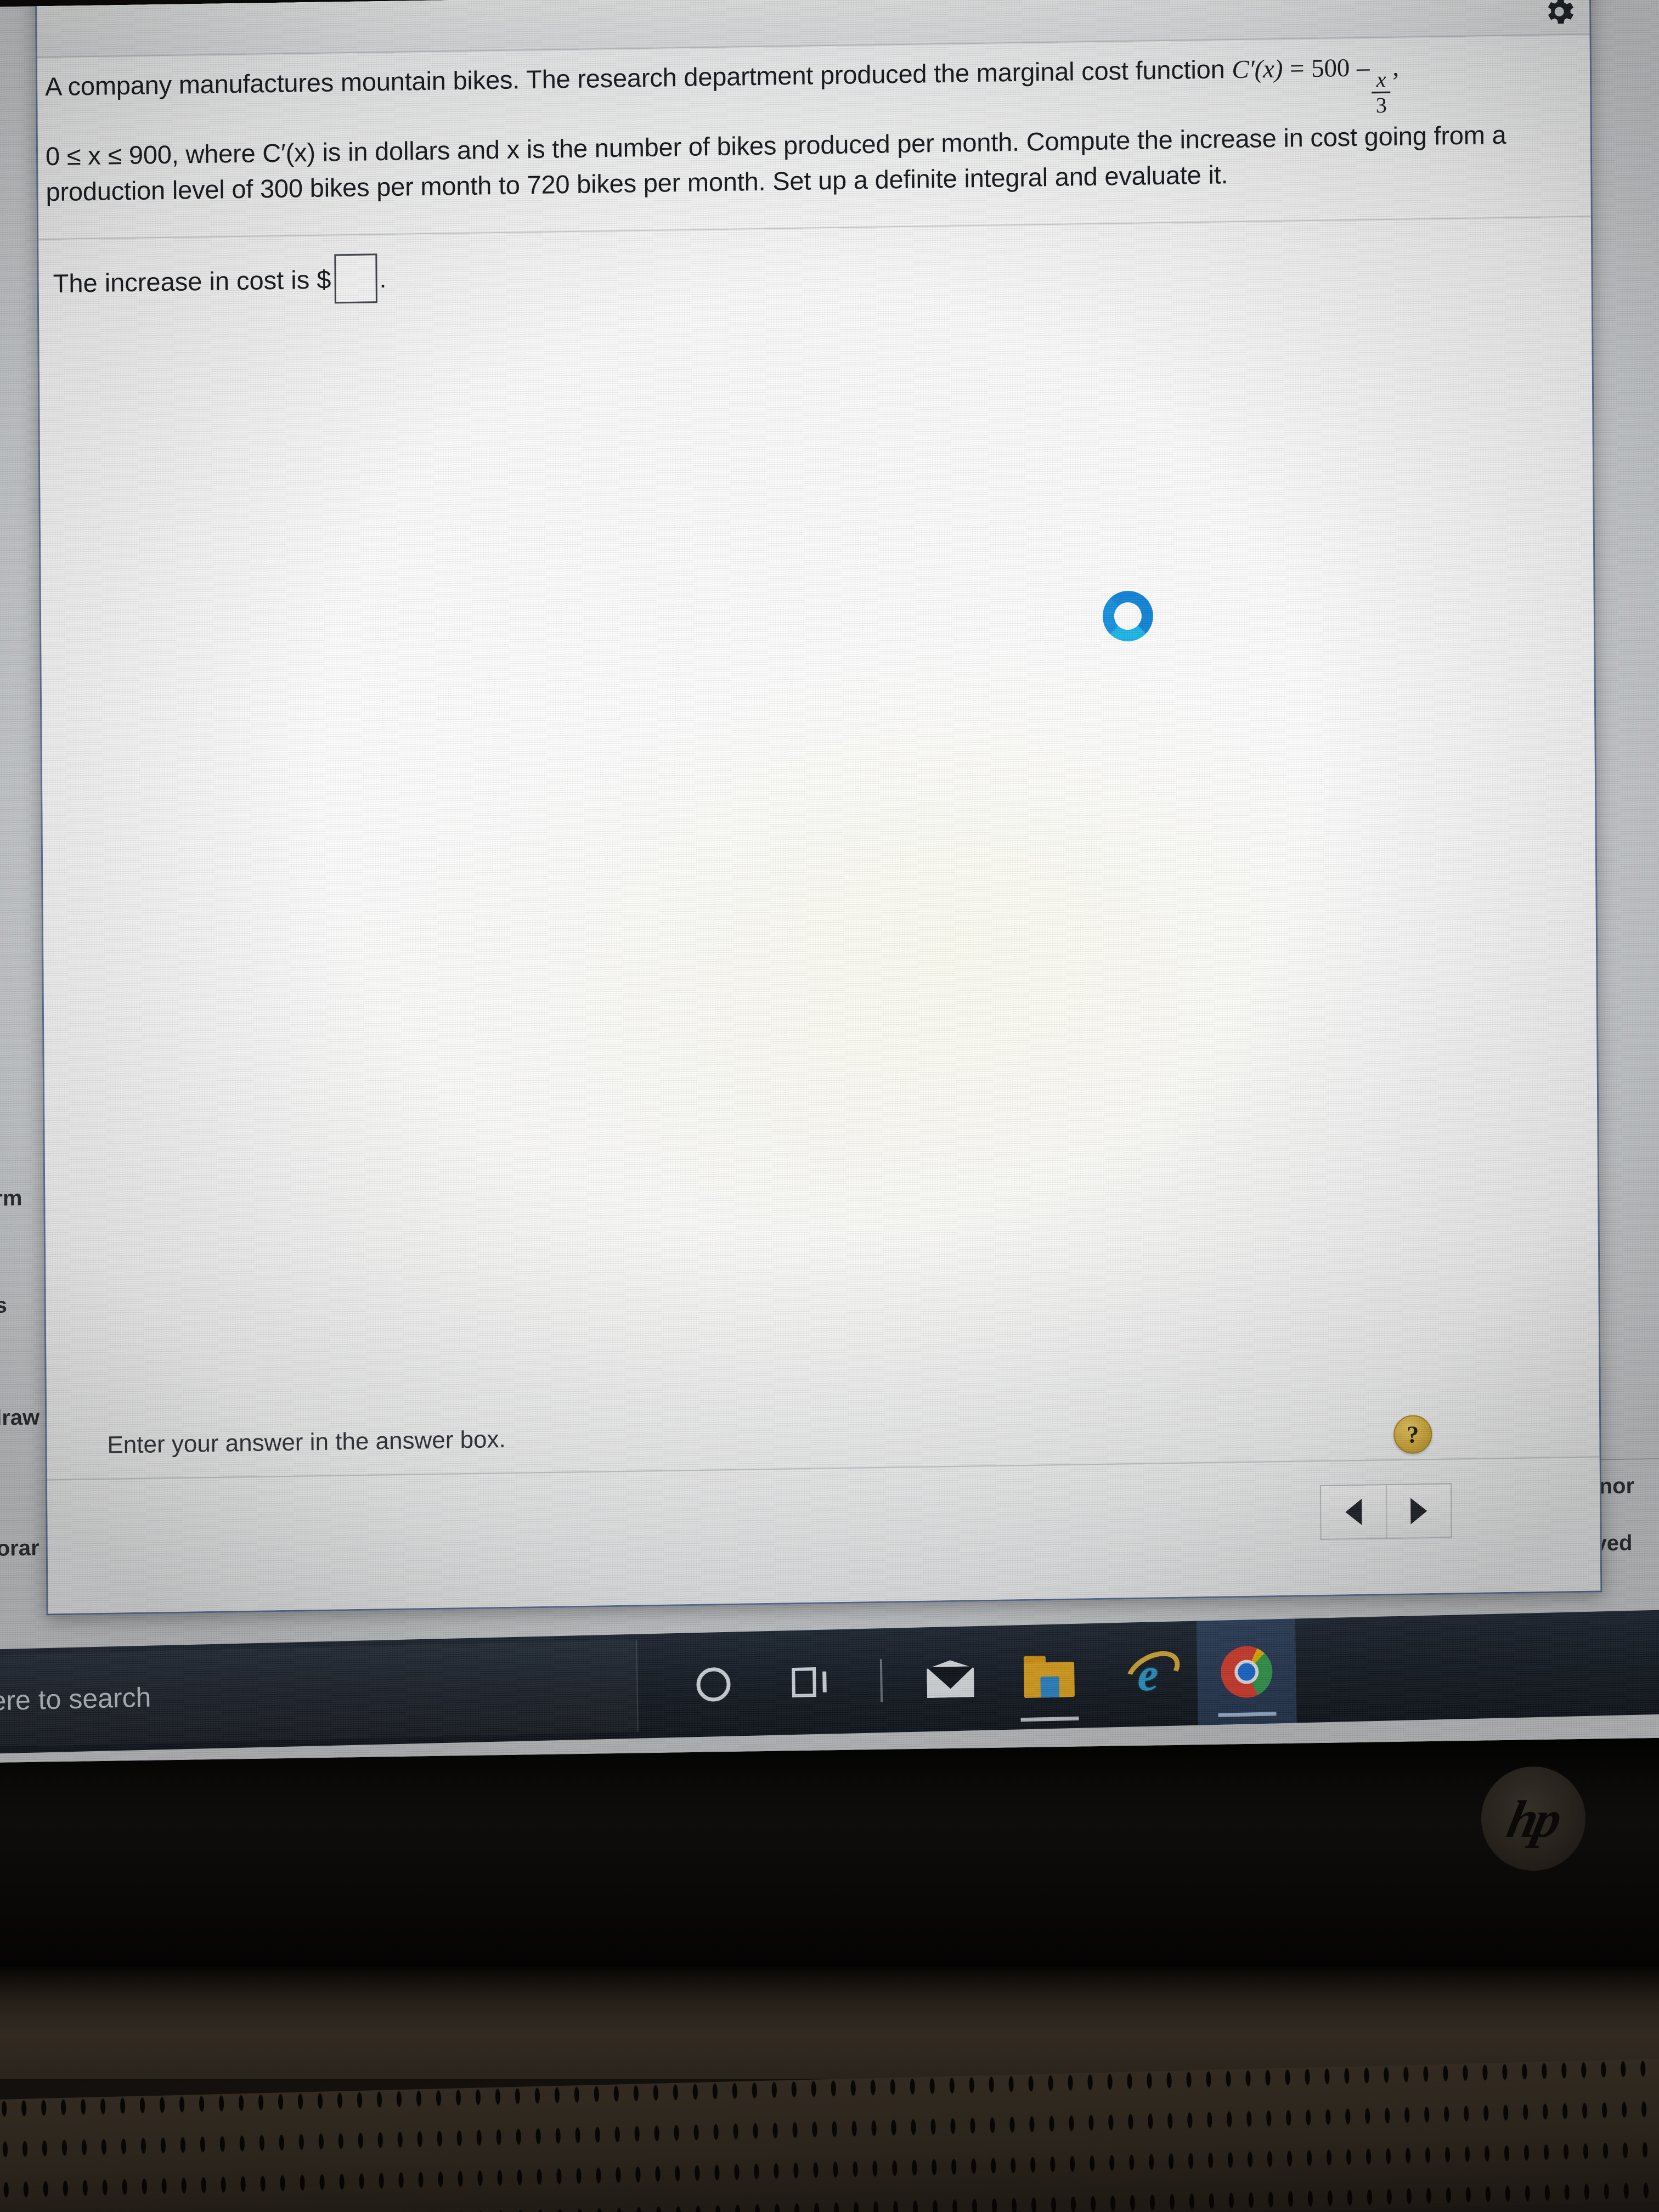 This screenshot has width=1659, height=2212. Describe the element at coordinates (20, 1548) in the screenshot. I see `bg-text-fragment: orar` at that location.